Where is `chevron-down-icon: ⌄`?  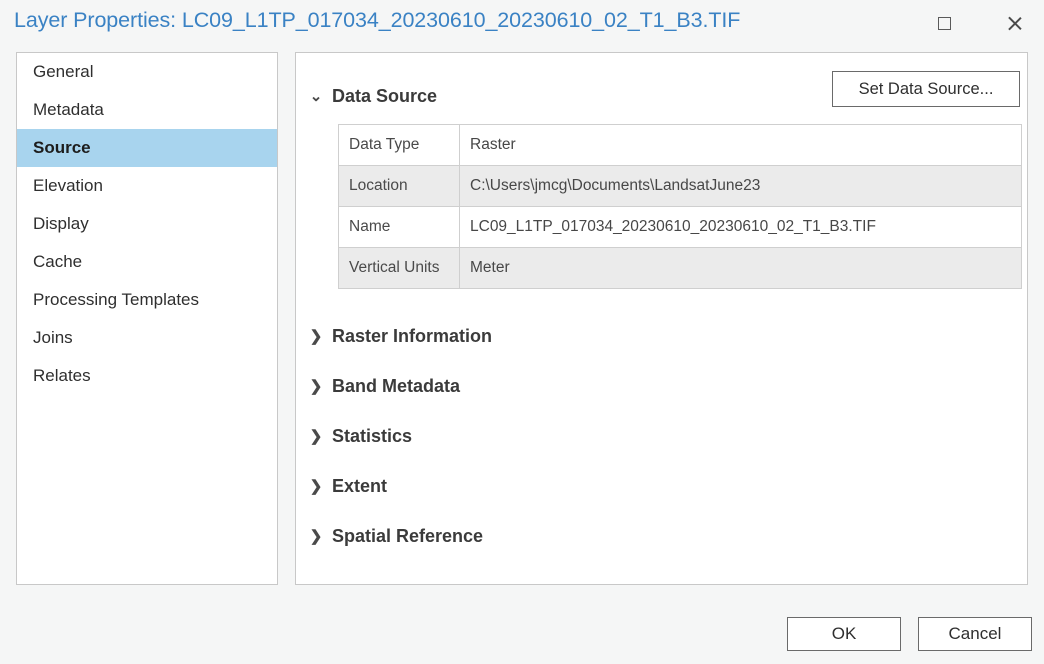 chevron-down-icon: ⌄ is located at coordinates (316, 96).